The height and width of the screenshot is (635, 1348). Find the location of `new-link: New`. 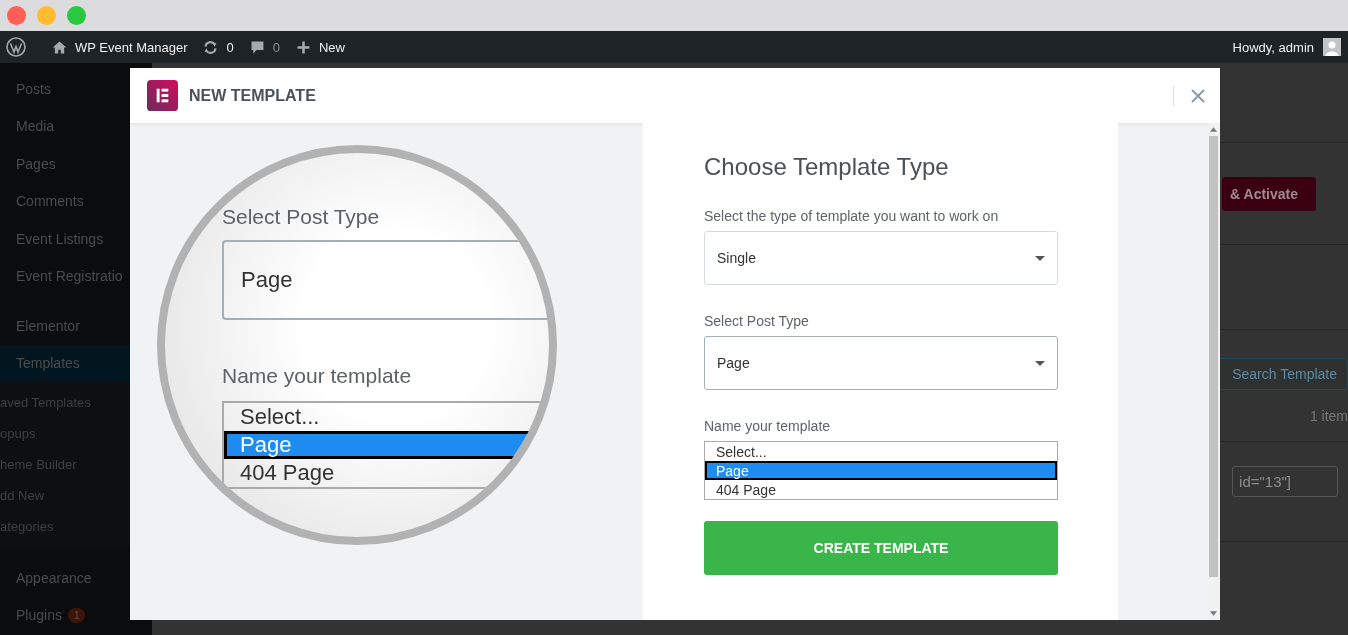

new-link: New is located at coordinates (331, 47).